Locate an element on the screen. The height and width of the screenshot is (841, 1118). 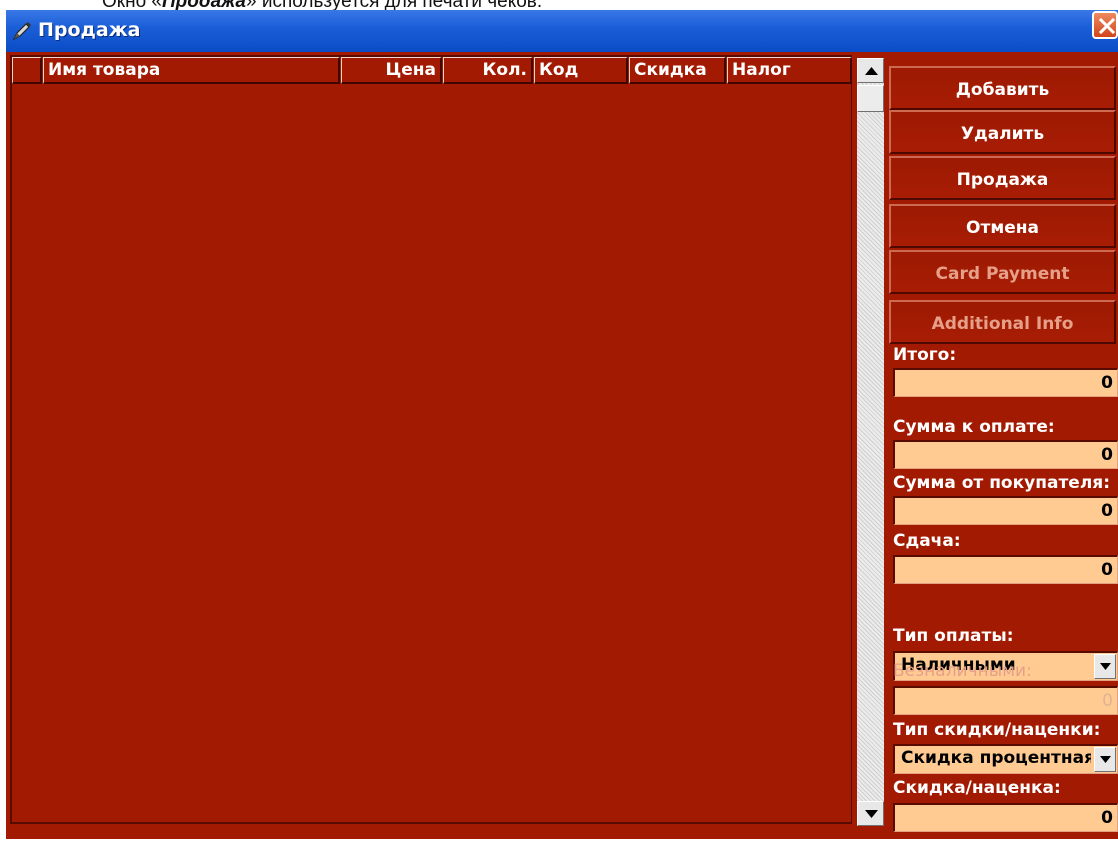
column-header-name: Имя товара is located at coordinates (191, 70).